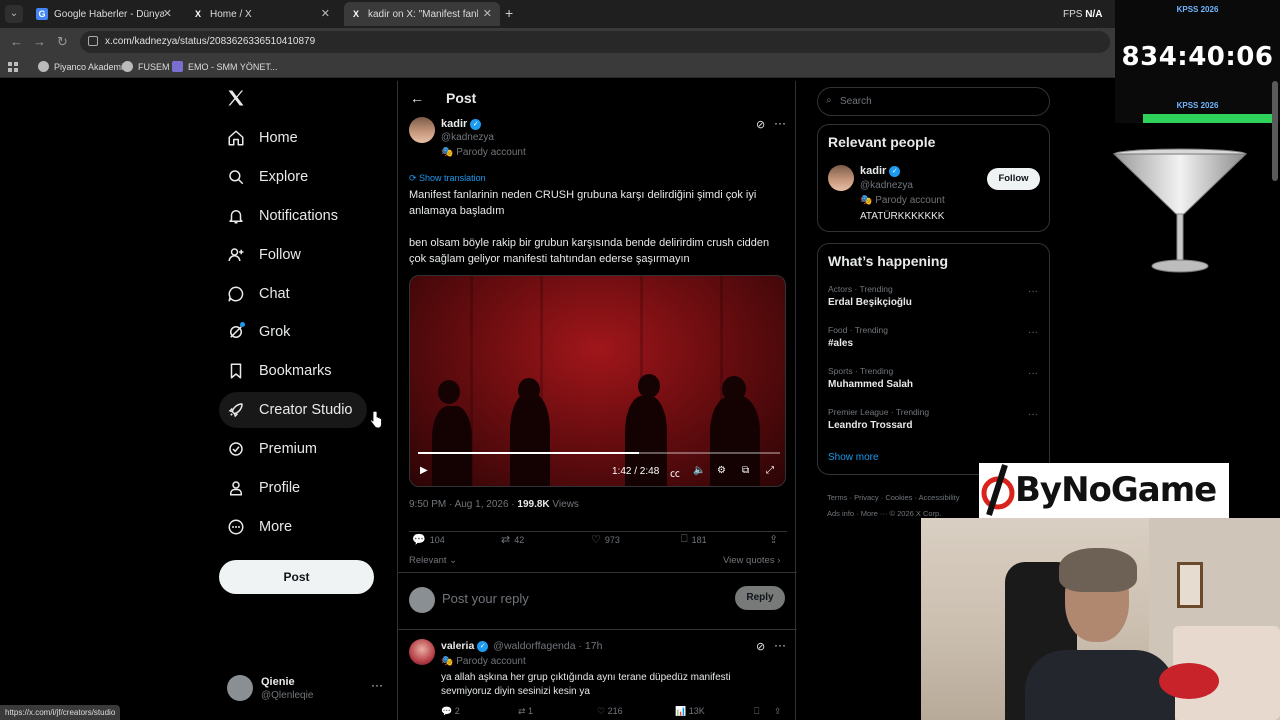  Describe the element at coordinates (694, 539) in the screenshot. I see `bookmark-action: ⎕ 181` at that location.